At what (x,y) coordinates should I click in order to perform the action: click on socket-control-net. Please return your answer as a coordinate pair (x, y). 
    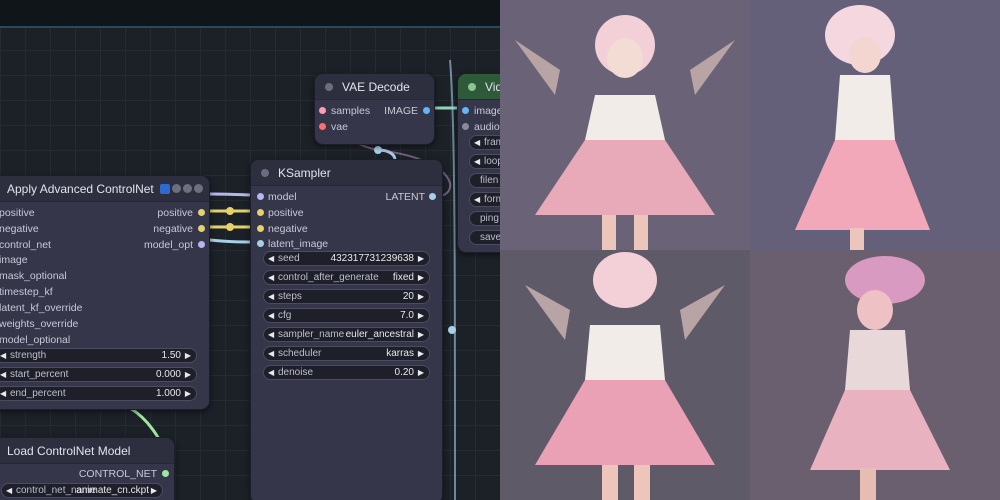
    Looking at the image, I should click on (165, 473).